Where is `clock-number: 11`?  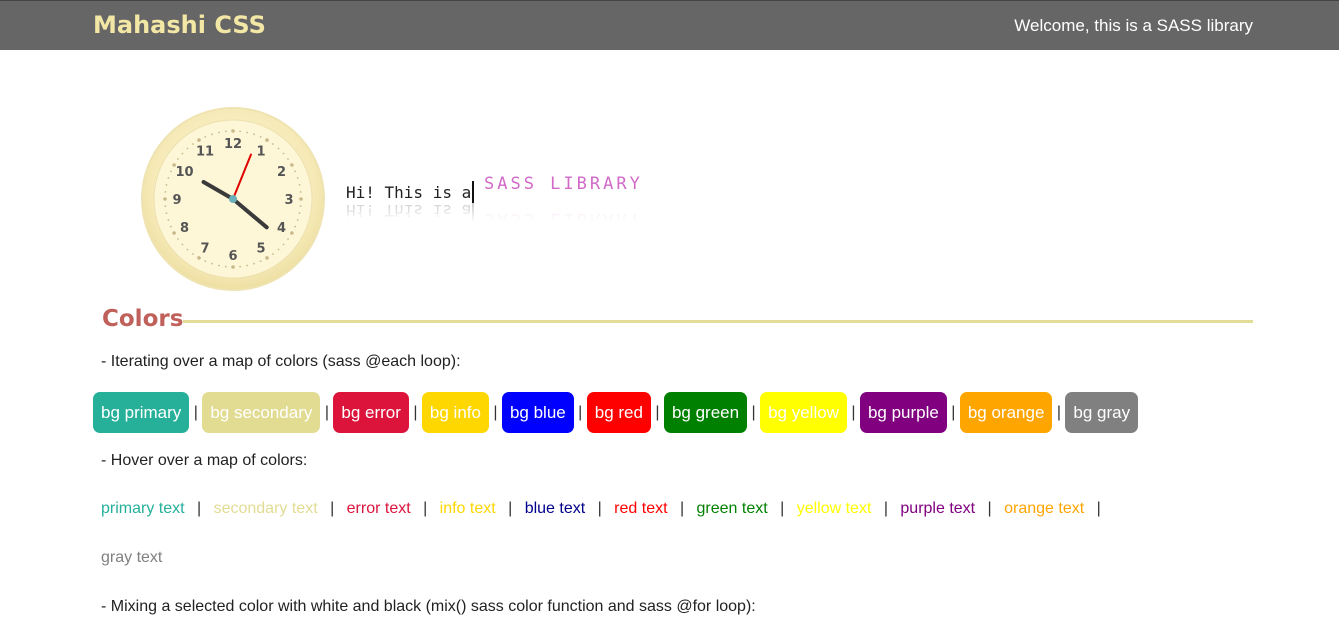
clock-number: 11 is located at coordinates (205, 152).